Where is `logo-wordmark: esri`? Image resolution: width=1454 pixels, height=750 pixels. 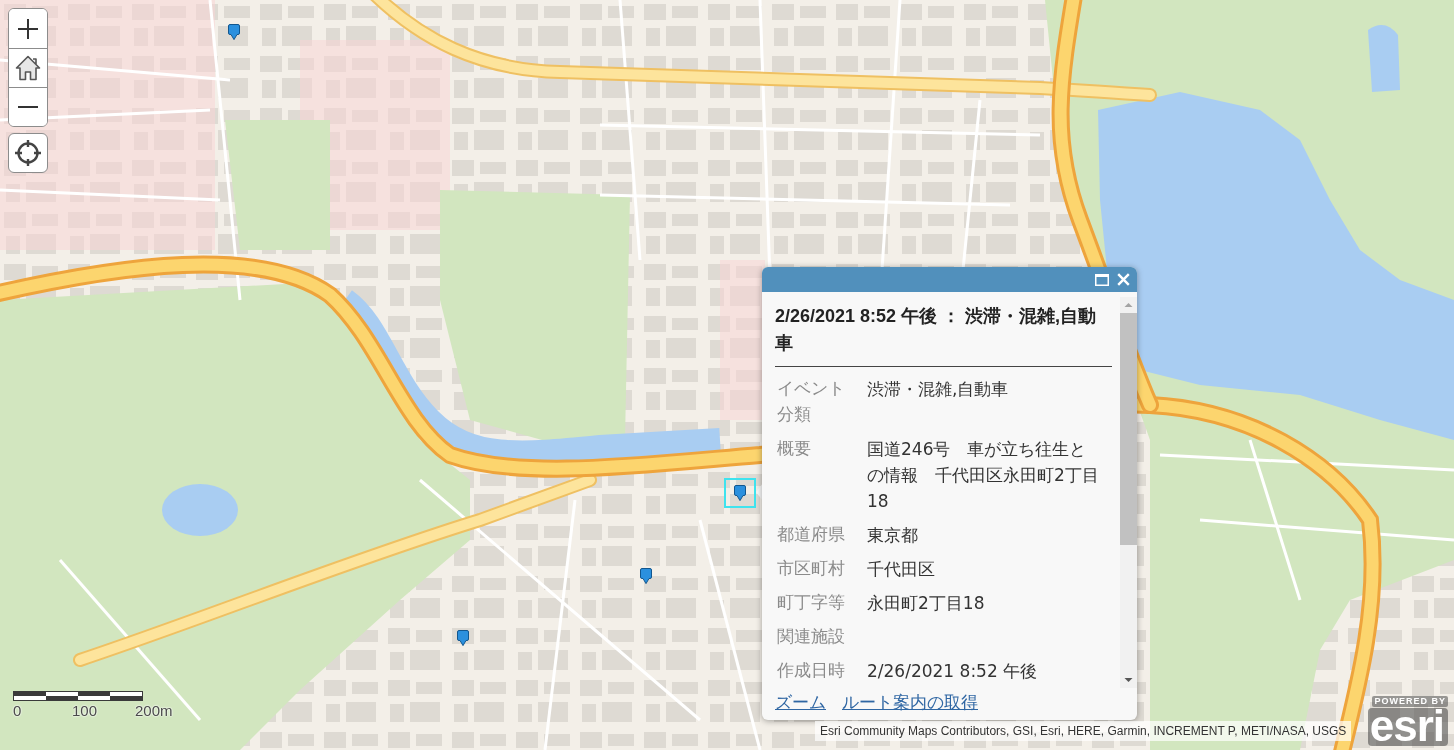 logo-wordmark: esri is located at coordinates (1407, 727).